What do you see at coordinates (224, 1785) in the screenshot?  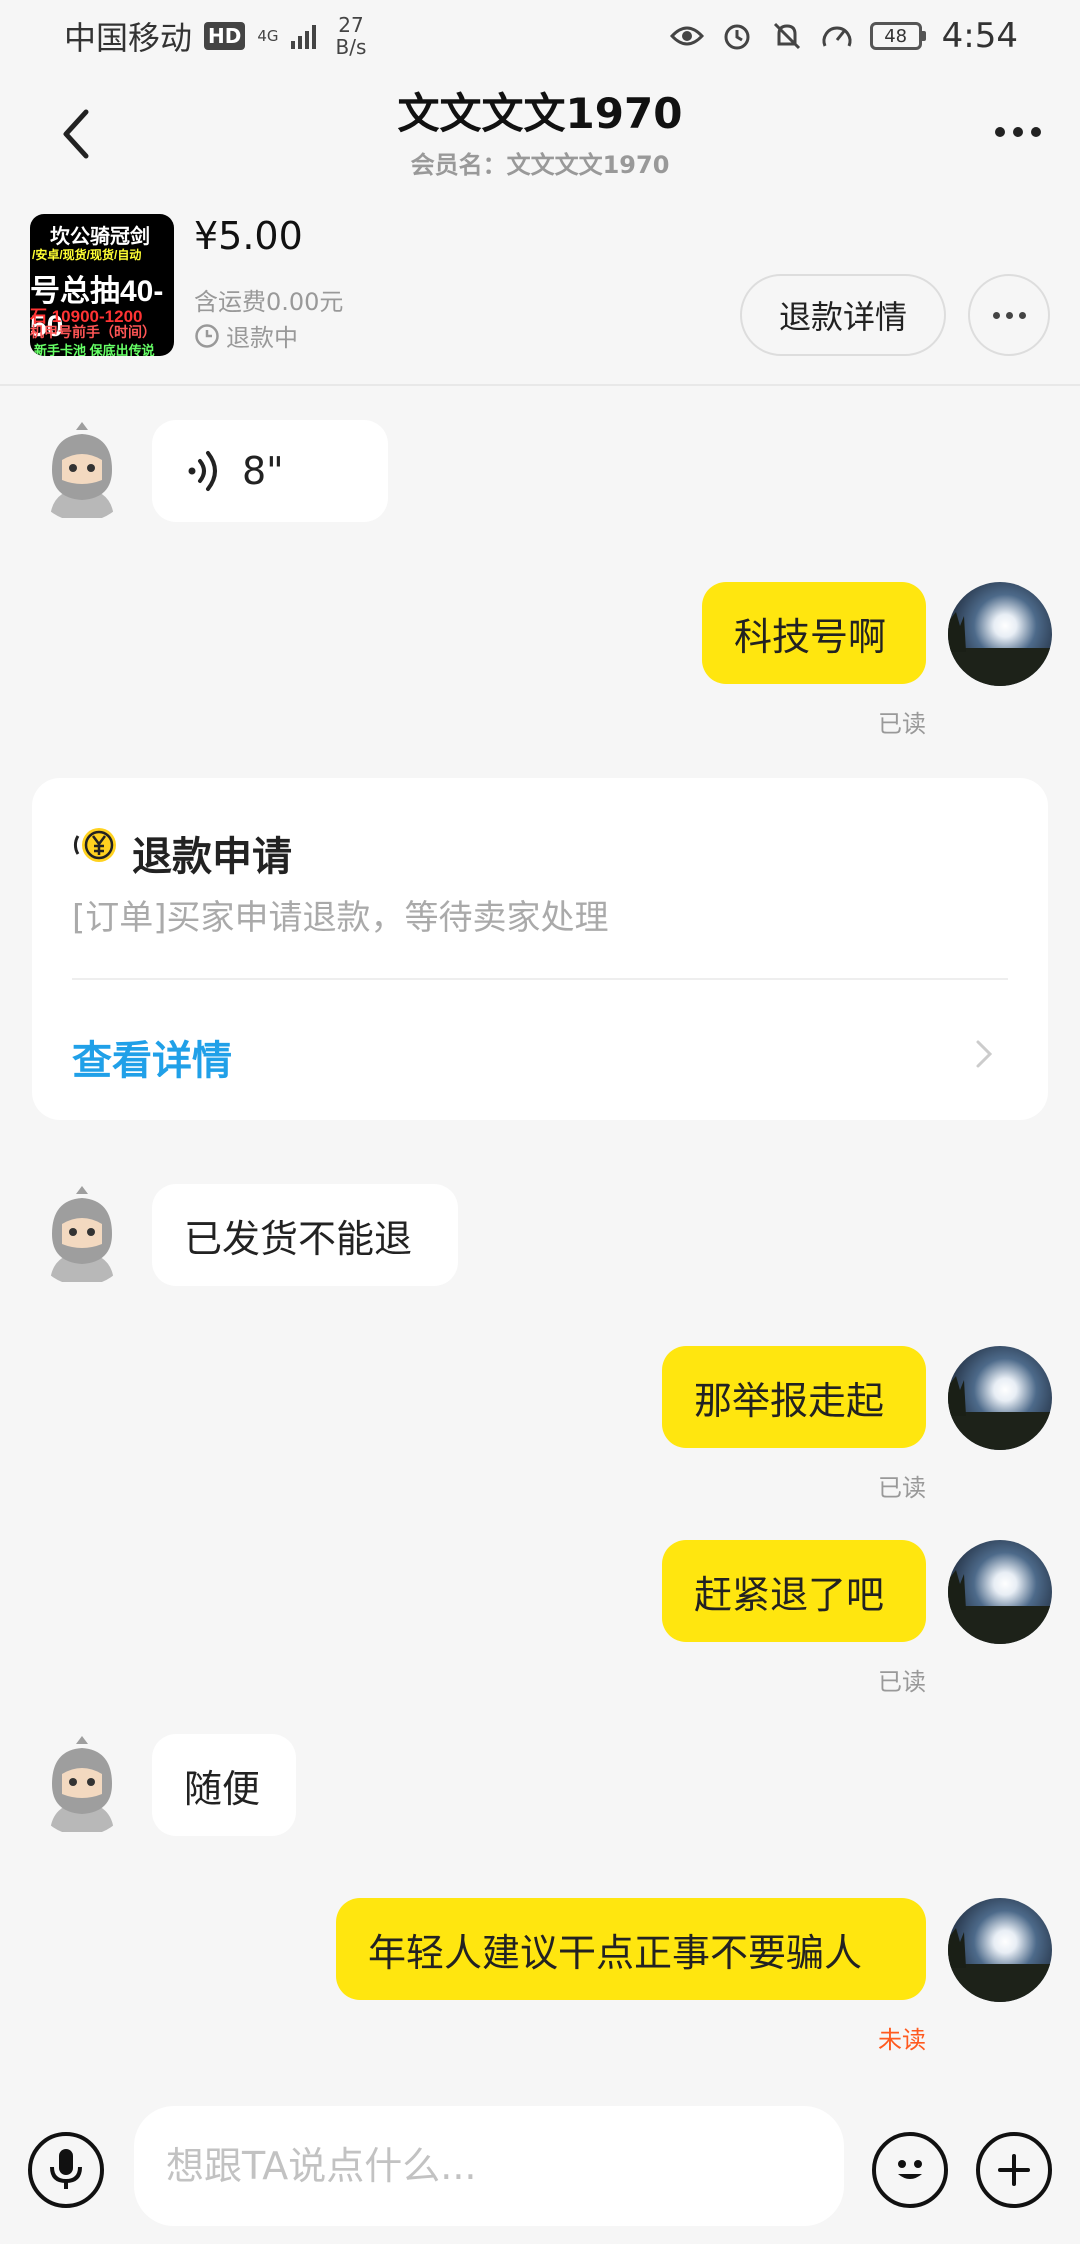 I see `incoming-message-bubble: 随便` at bounding box center [224, 1785].